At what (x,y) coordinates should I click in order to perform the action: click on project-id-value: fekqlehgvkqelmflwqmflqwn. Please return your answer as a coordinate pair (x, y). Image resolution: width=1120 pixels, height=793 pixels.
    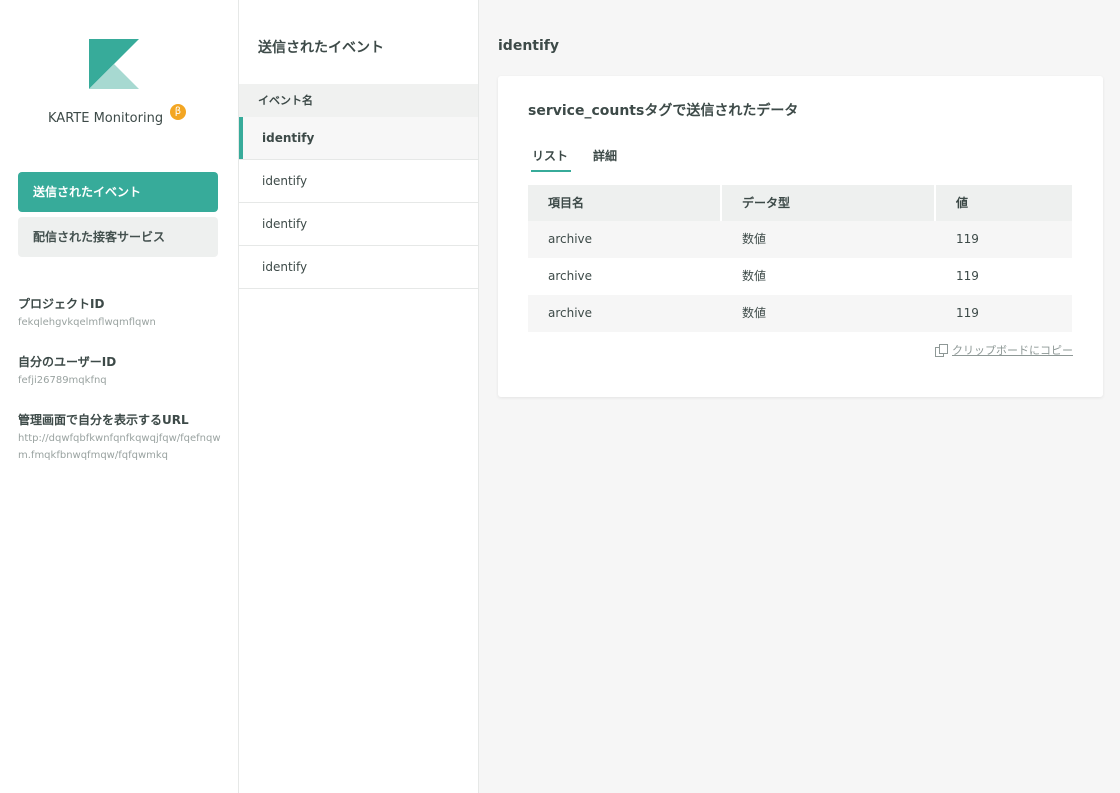
    Looking at the image, I should click on (87, 322).